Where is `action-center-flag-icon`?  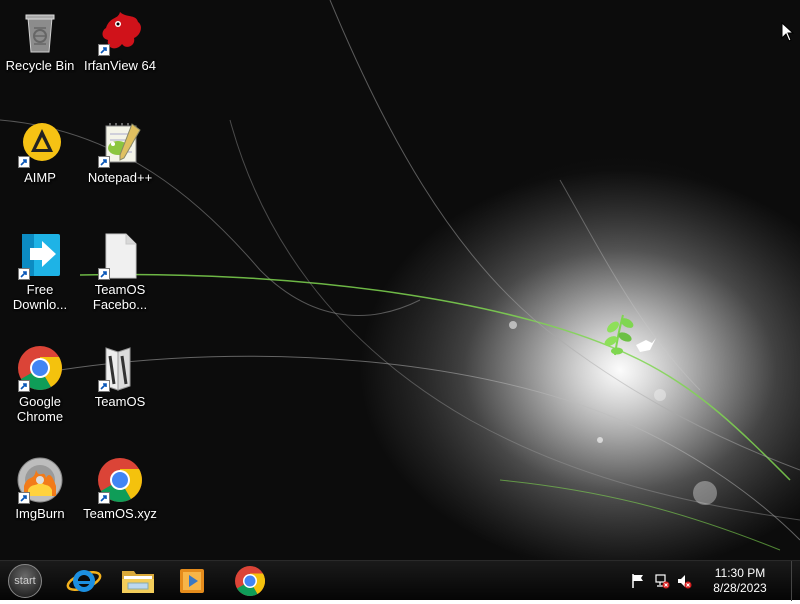
action-center-flag-icon is located at coordinates (638, 581).